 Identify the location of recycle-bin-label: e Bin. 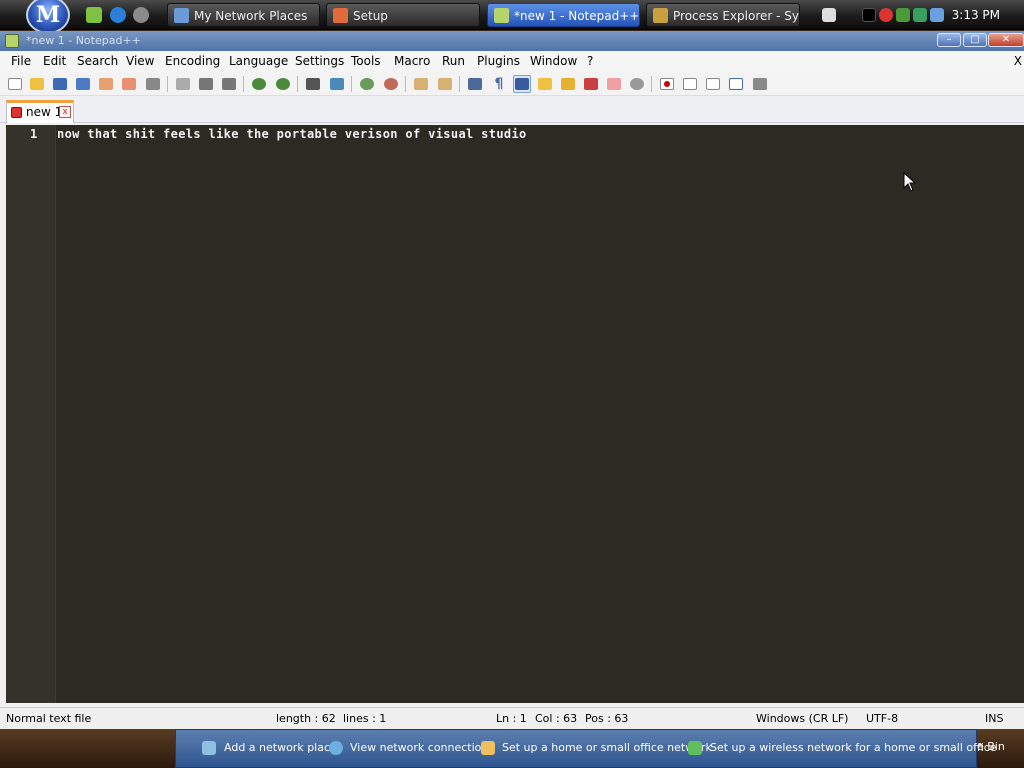
(991, 746).